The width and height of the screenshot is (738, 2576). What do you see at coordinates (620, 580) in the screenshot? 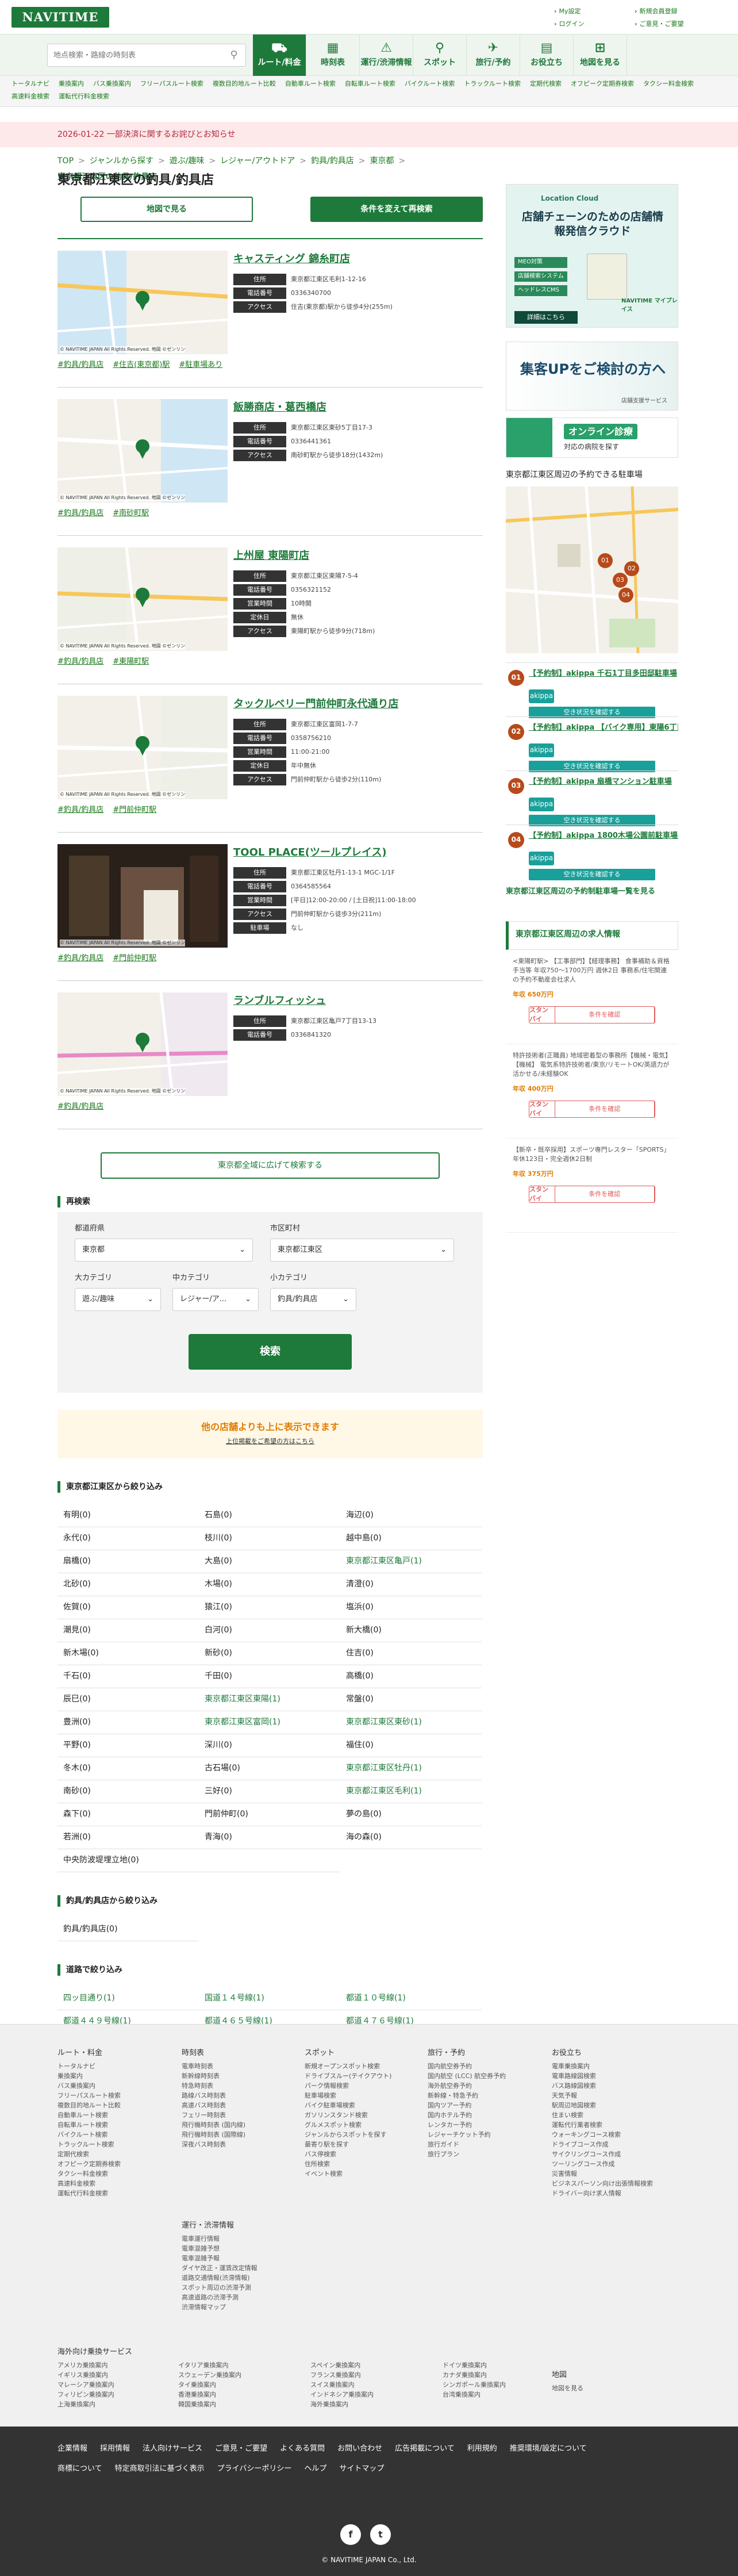
I see `parking-marker: 03` at bounding box center [620, 580].